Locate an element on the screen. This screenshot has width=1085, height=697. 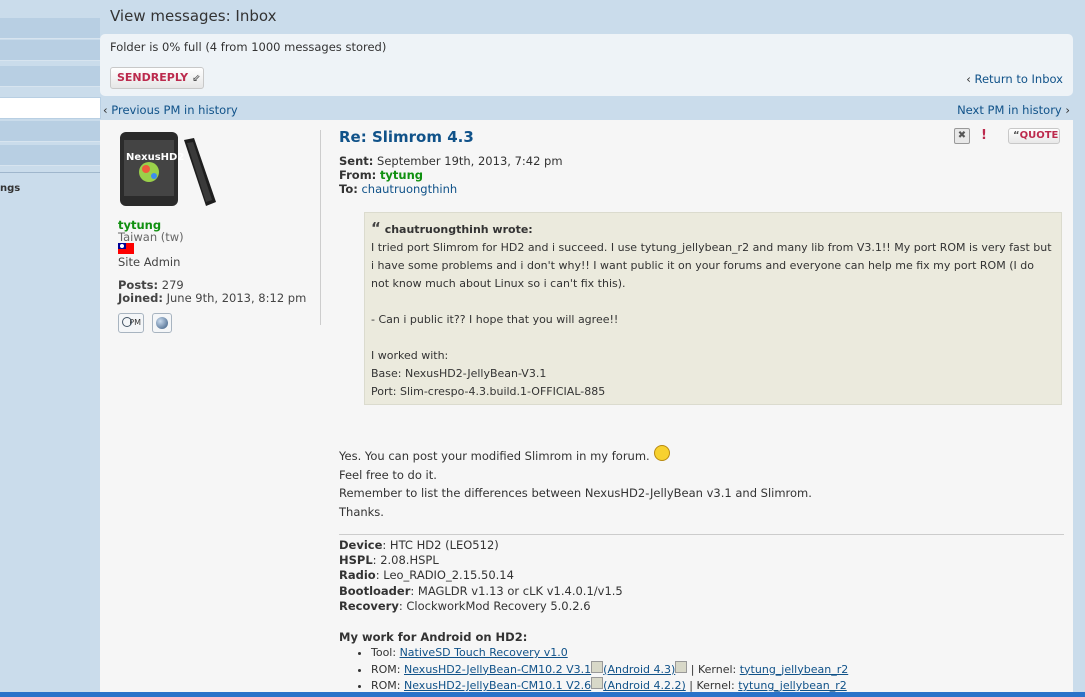
return-to-inbox-label: Return to Inbox is located at coordinates (1019, 79).